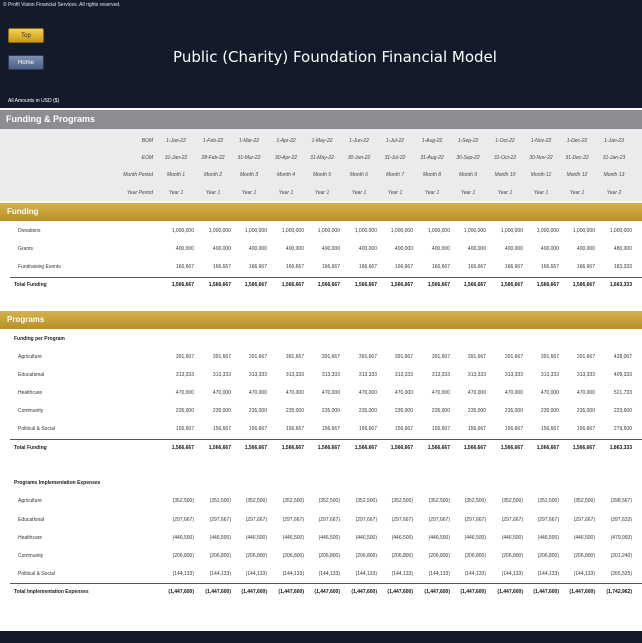  I want to click on funding-per-program-title: Funding per Program, so click(39, 339).